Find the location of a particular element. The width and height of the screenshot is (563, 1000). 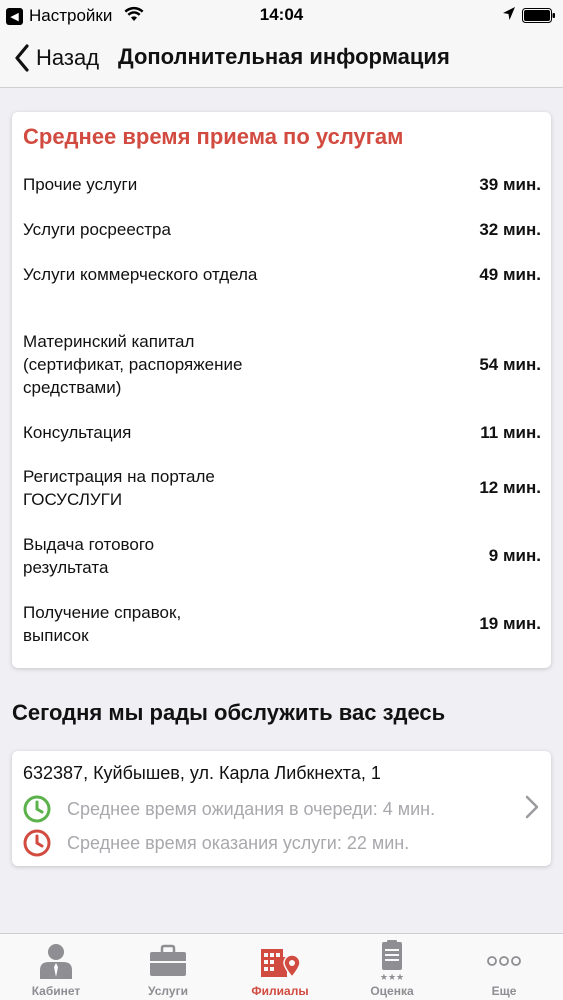

building-icon is located at coordinates (281, 964).